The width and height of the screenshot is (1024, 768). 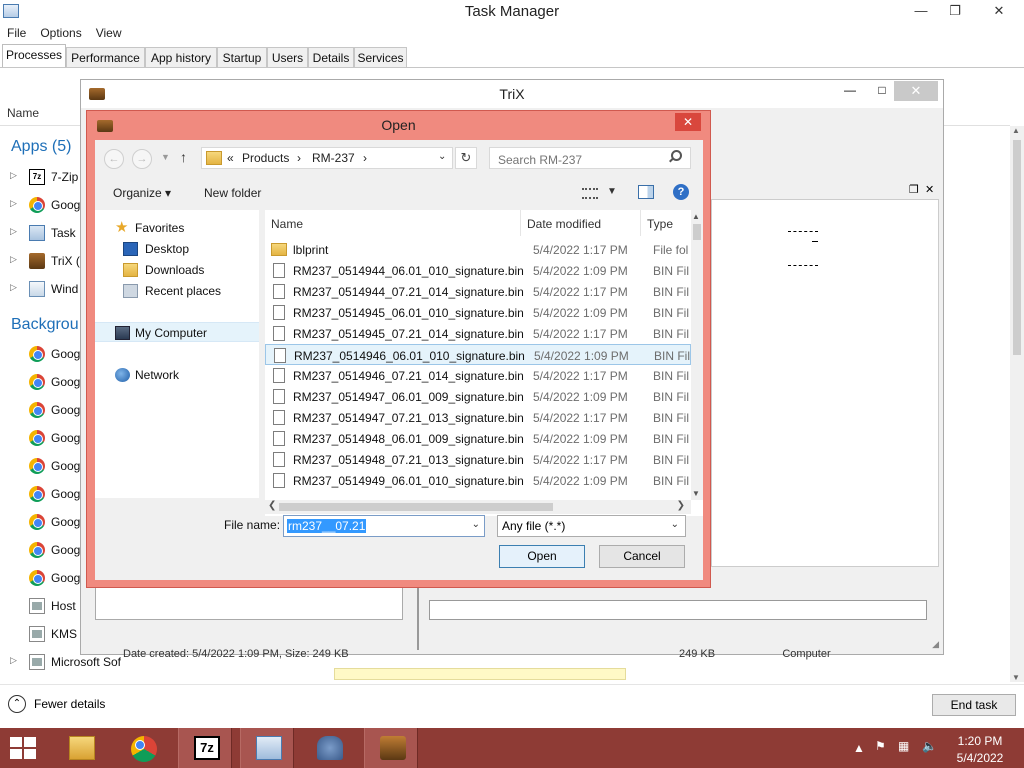 What do you see at coordinates (391, 748) in the screenshot?
I see `taskbar-trix` at bounding box center [391, 748].